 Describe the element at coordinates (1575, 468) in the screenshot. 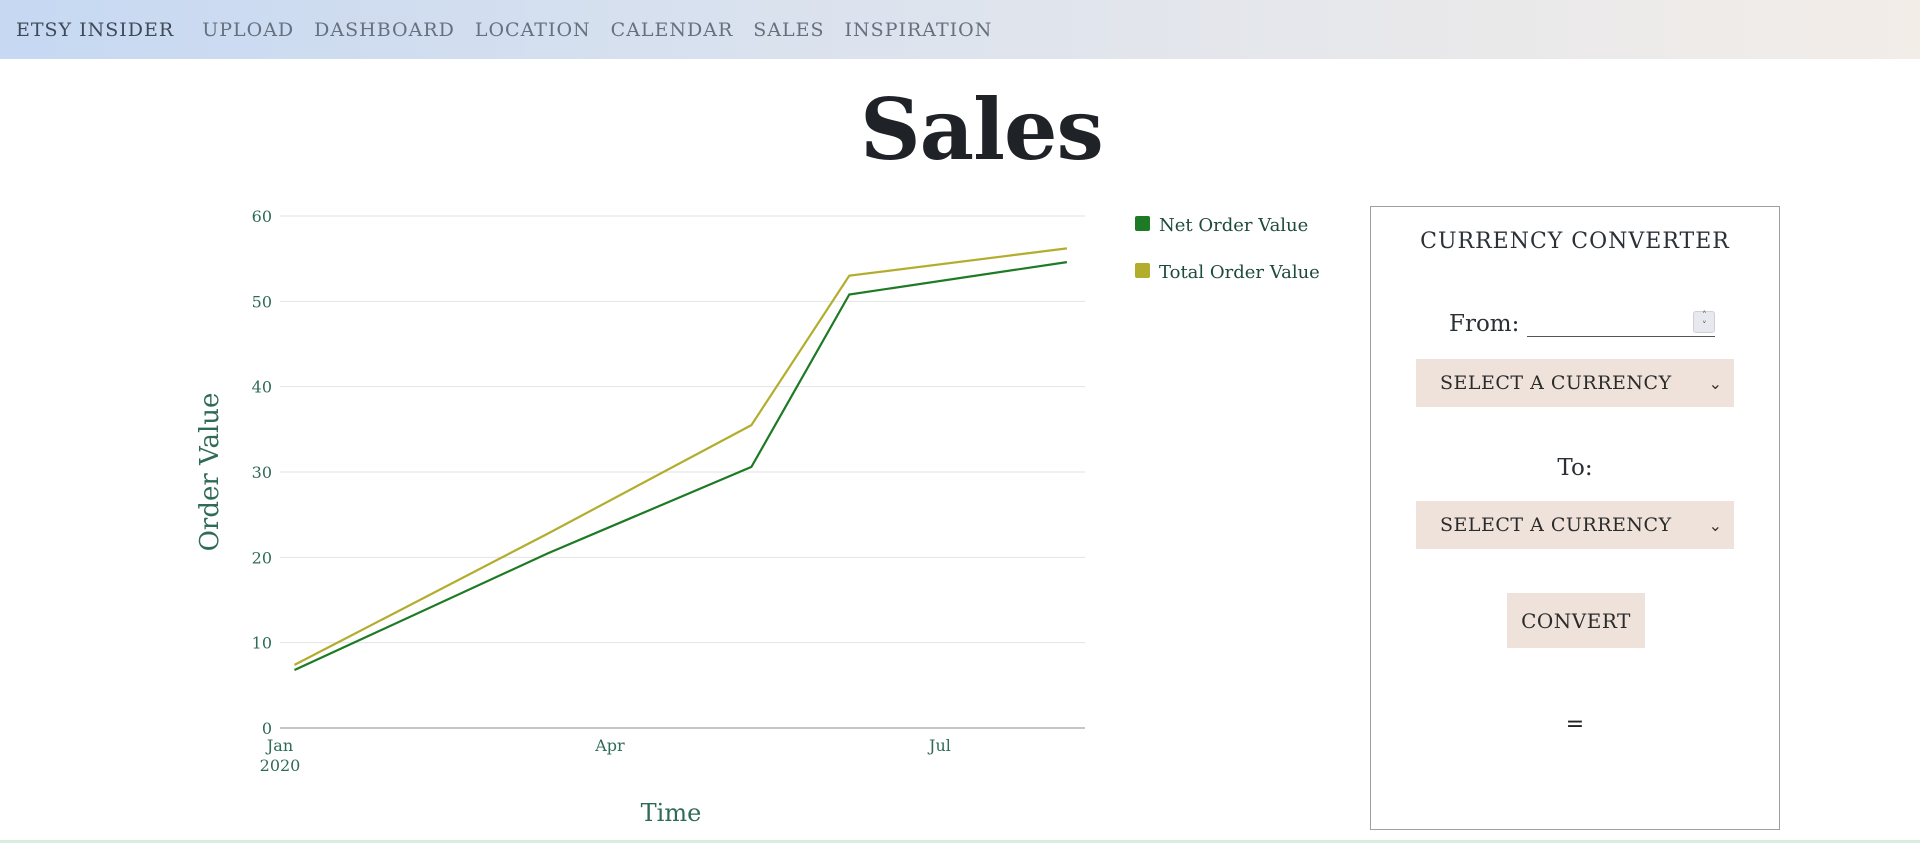

I see `to-label: To:` at that location.